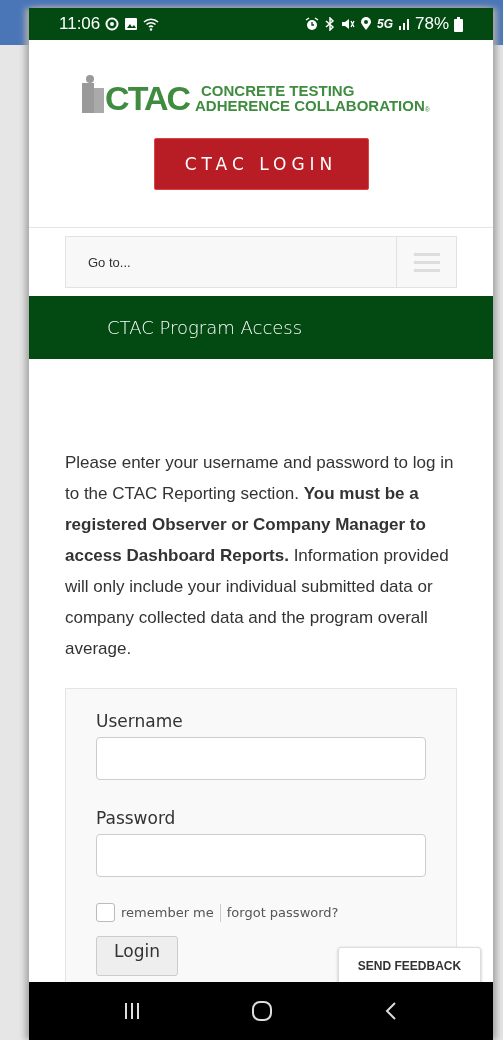 Image resolution: width=503 pixels, height=1040 pixels. What do you see at coordinates (136, 818) in the screenshot?
I see `field-label: Password` at bounding box center [136, 818].